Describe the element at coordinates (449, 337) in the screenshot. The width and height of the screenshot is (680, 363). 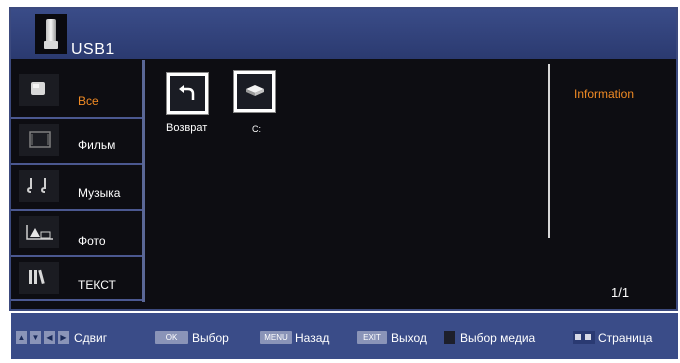
I see `media-key-icon` at that location.